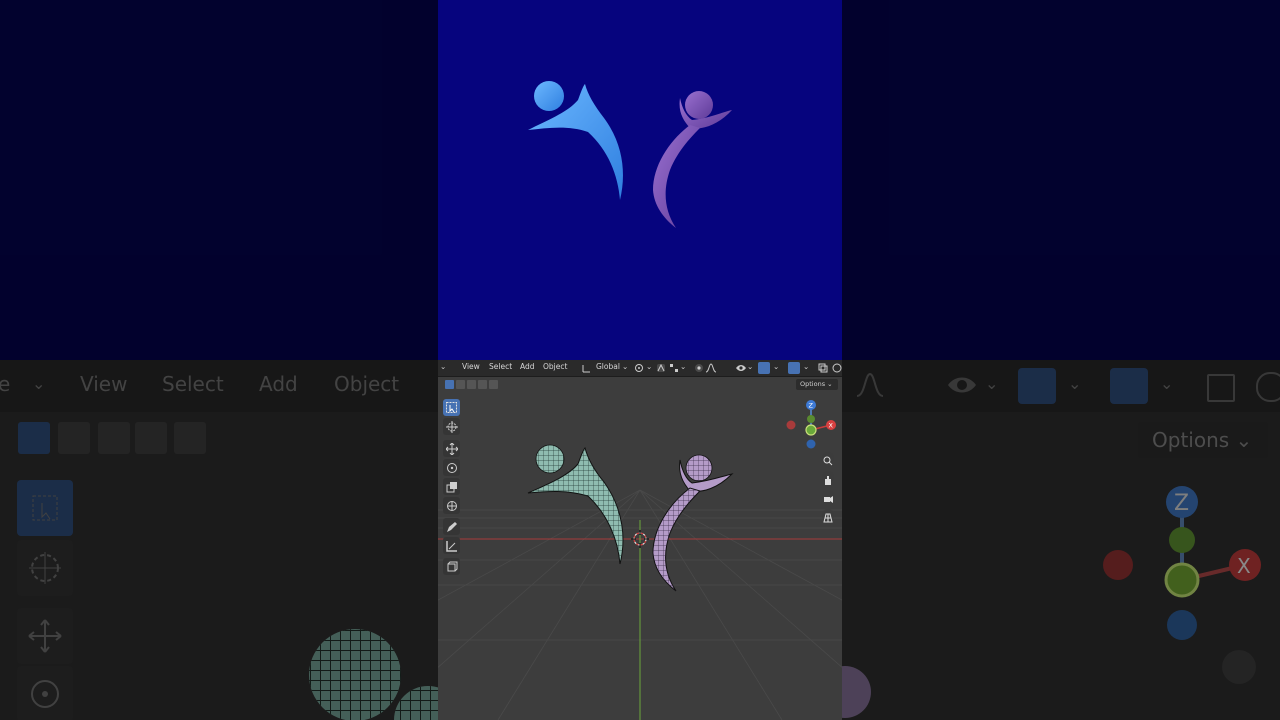 The height and width of the screenshot is (720, 1280). I want to click on ruler-icon, so click(451, 546).